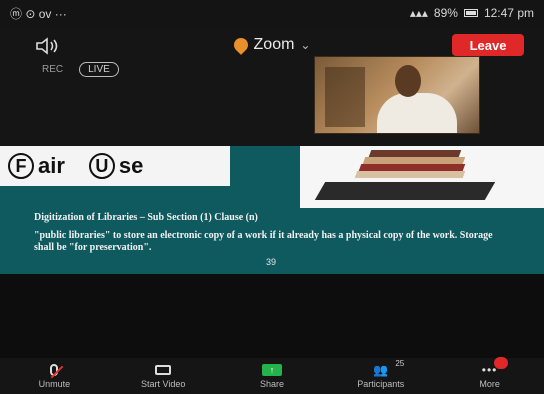  Describe the element at coordinates (163, 376) in the screenshot. I see `start-video-button: Start Video` at that location.